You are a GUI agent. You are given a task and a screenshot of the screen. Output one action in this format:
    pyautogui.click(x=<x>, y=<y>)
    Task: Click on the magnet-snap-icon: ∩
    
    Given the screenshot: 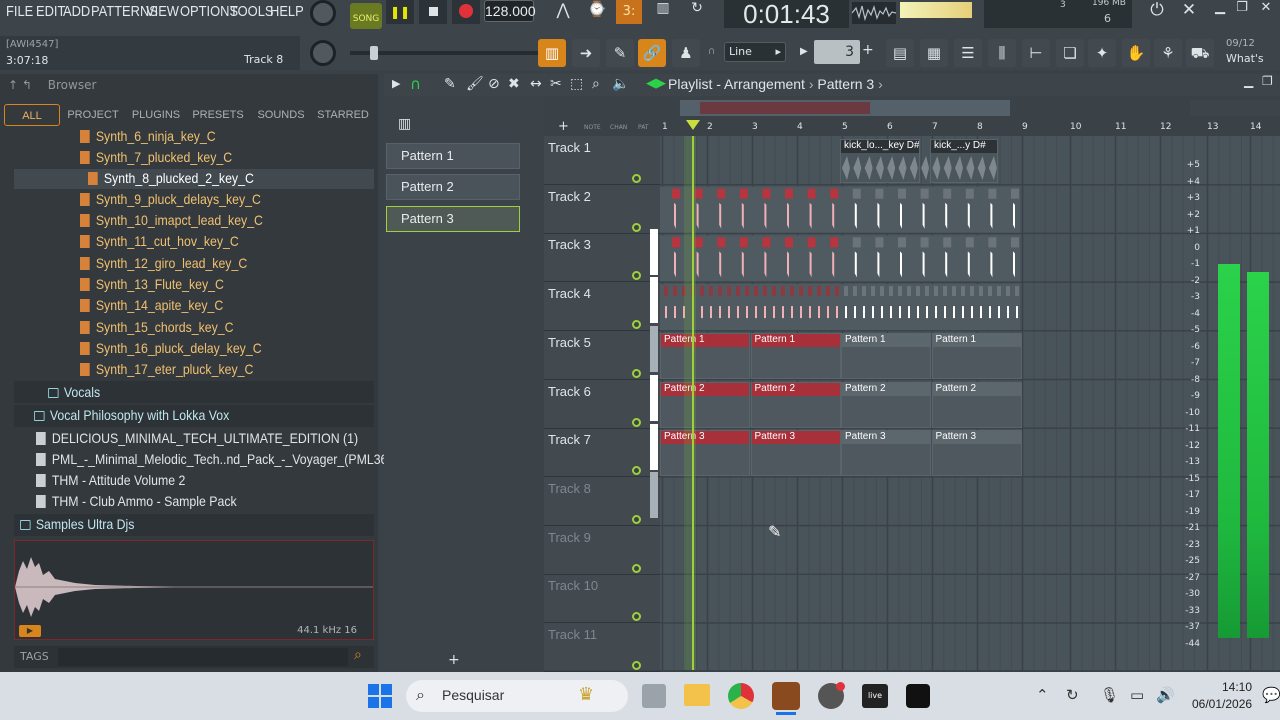 What is the action you would take?
    pyautogui.click(x=415, y=84)
    